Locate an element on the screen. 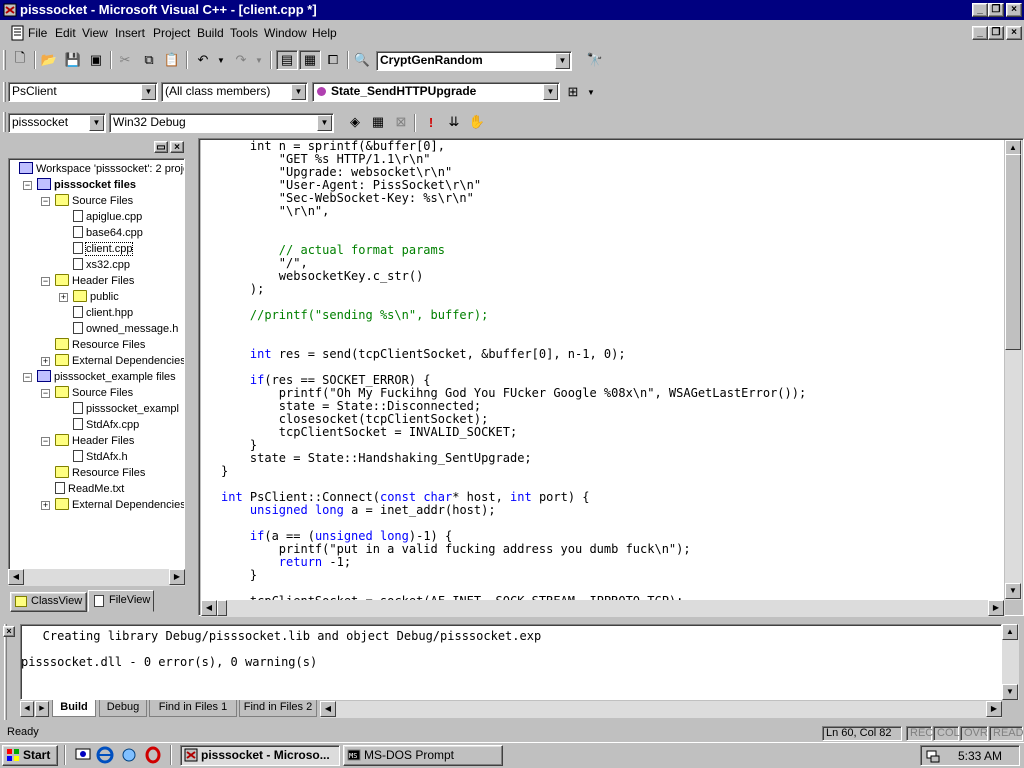 The height and width of the screenshot is (768, 1024). desktop-shortcut-icon is located at coordinates (83, 755).